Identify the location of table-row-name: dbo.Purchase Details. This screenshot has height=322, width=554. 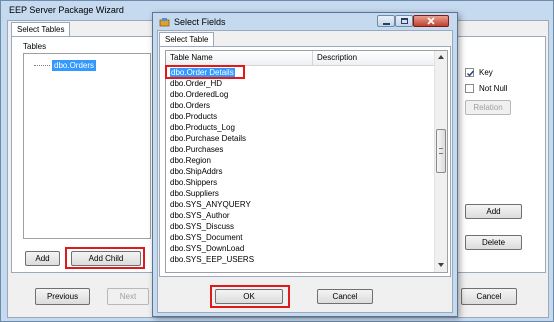
(208, 138).